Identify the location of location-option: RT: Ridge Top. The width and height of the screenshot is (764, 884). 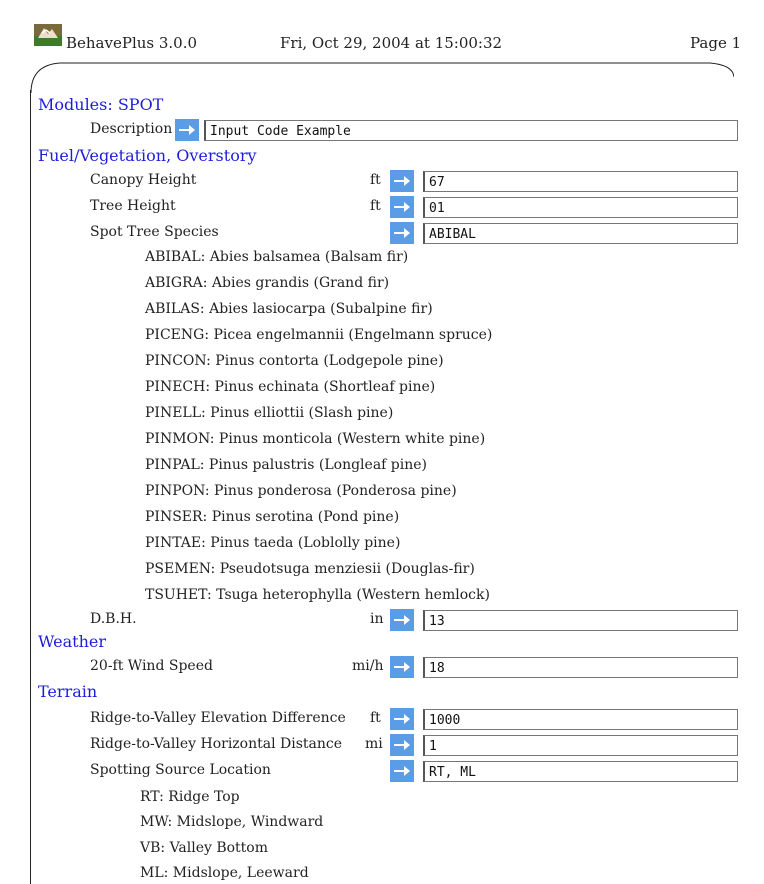
(190, 797).